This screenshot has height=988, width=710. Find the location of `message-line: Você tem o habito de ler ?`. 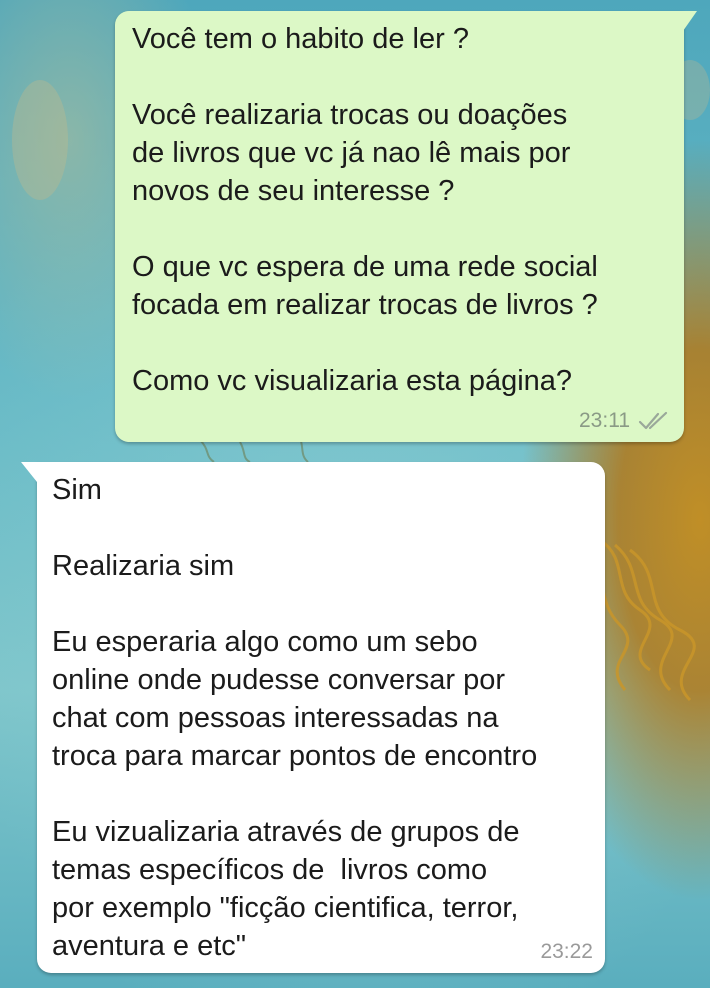

message-line: Você tem o habito de ler ? is located at coordinates (300, 39).